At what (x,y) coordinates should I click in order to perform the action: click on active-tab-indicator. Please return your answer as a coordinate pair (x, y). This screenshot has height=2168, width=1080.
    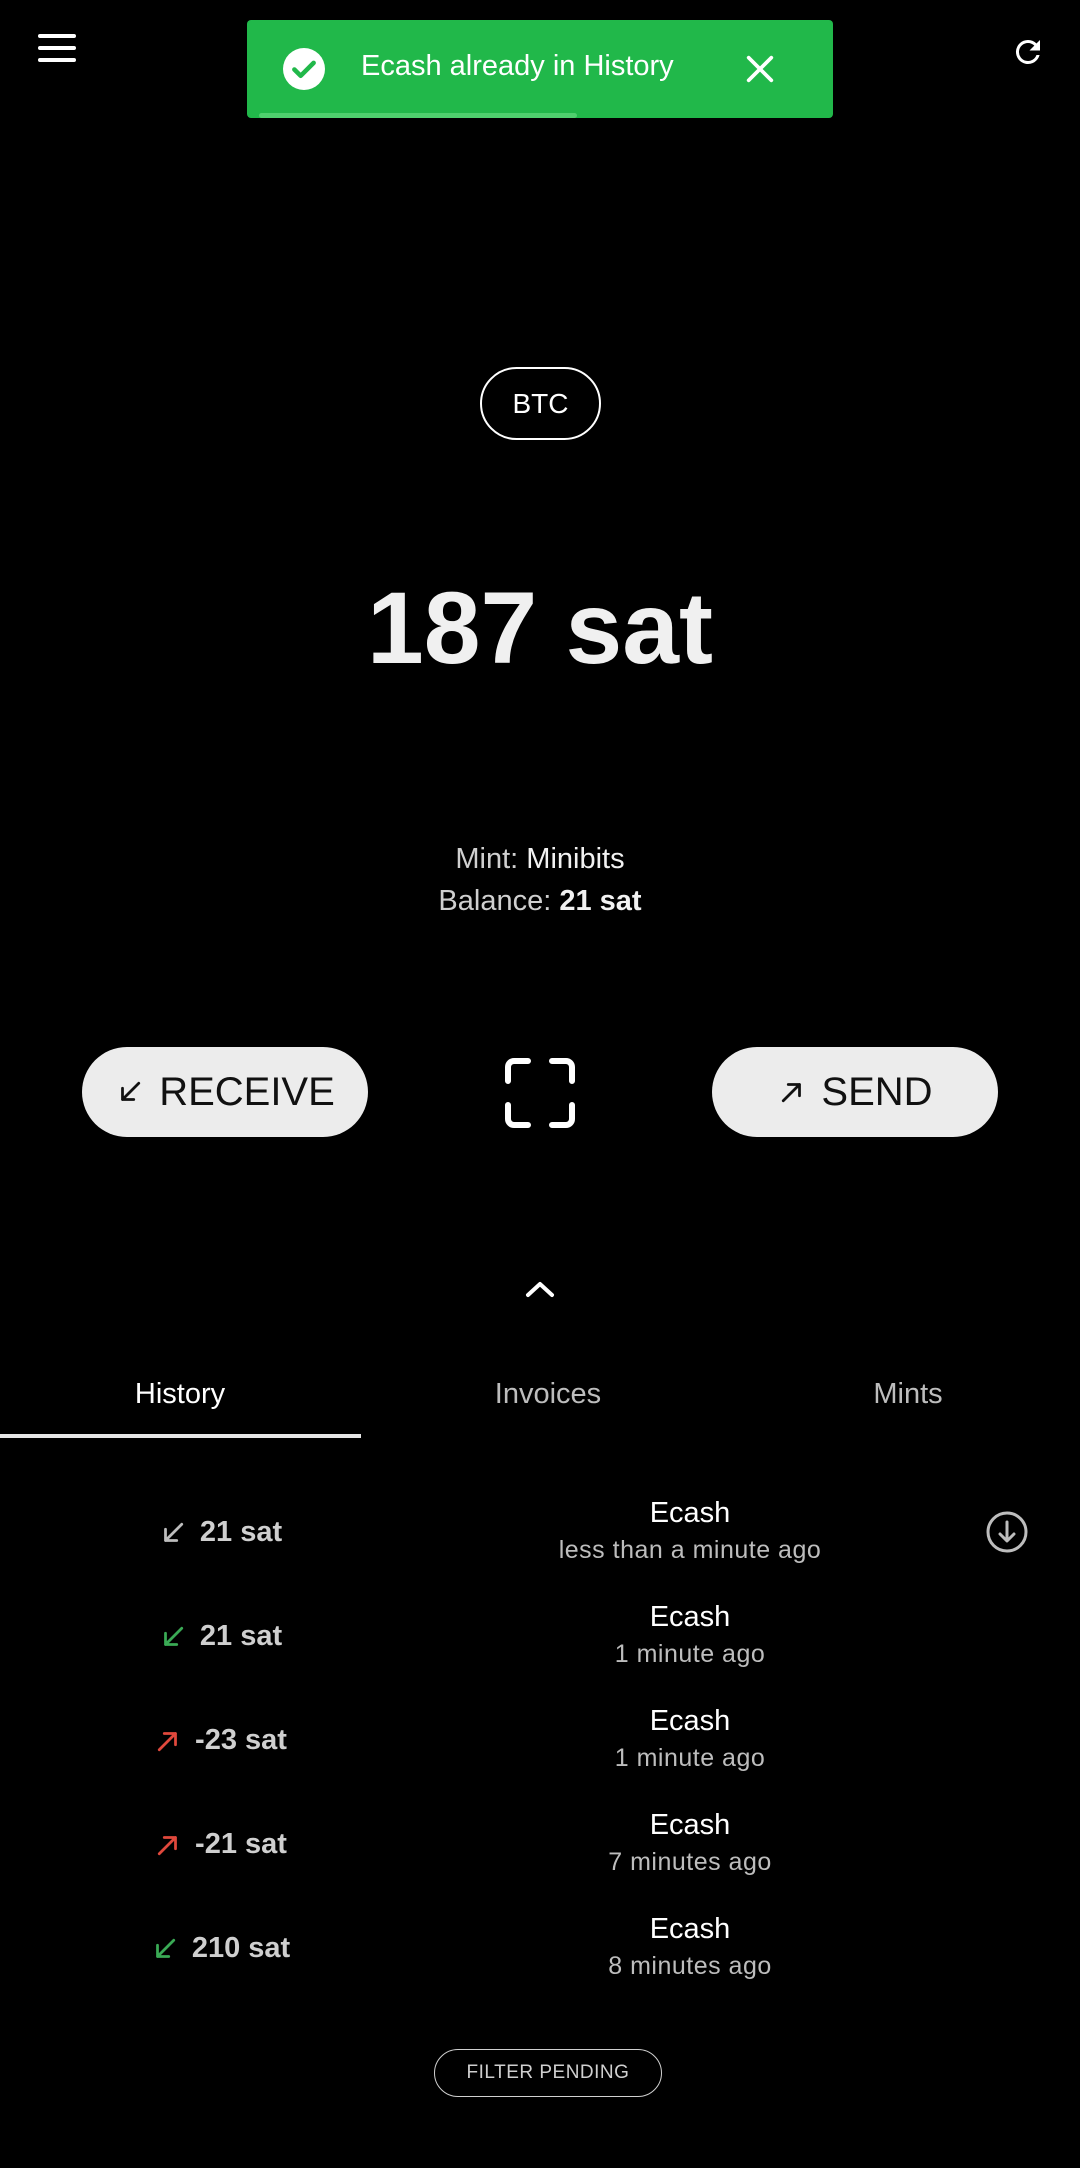
    Looking at the image, I should click on (180, 1436).